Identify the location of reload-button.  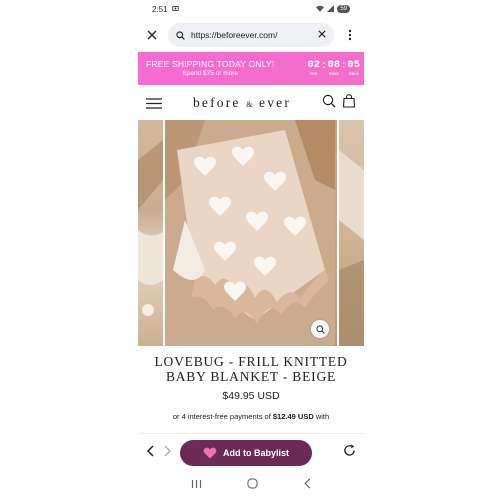
(349, 453).